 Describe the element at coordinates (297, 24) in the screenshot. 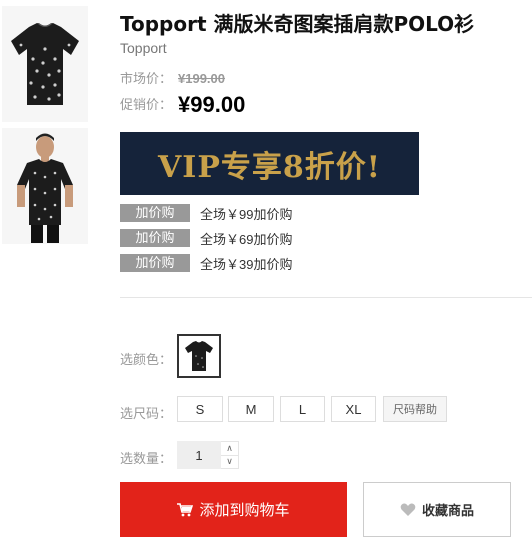

I see `product-title: Topport 满版米奇图案插肩款POLO衫` at that location.